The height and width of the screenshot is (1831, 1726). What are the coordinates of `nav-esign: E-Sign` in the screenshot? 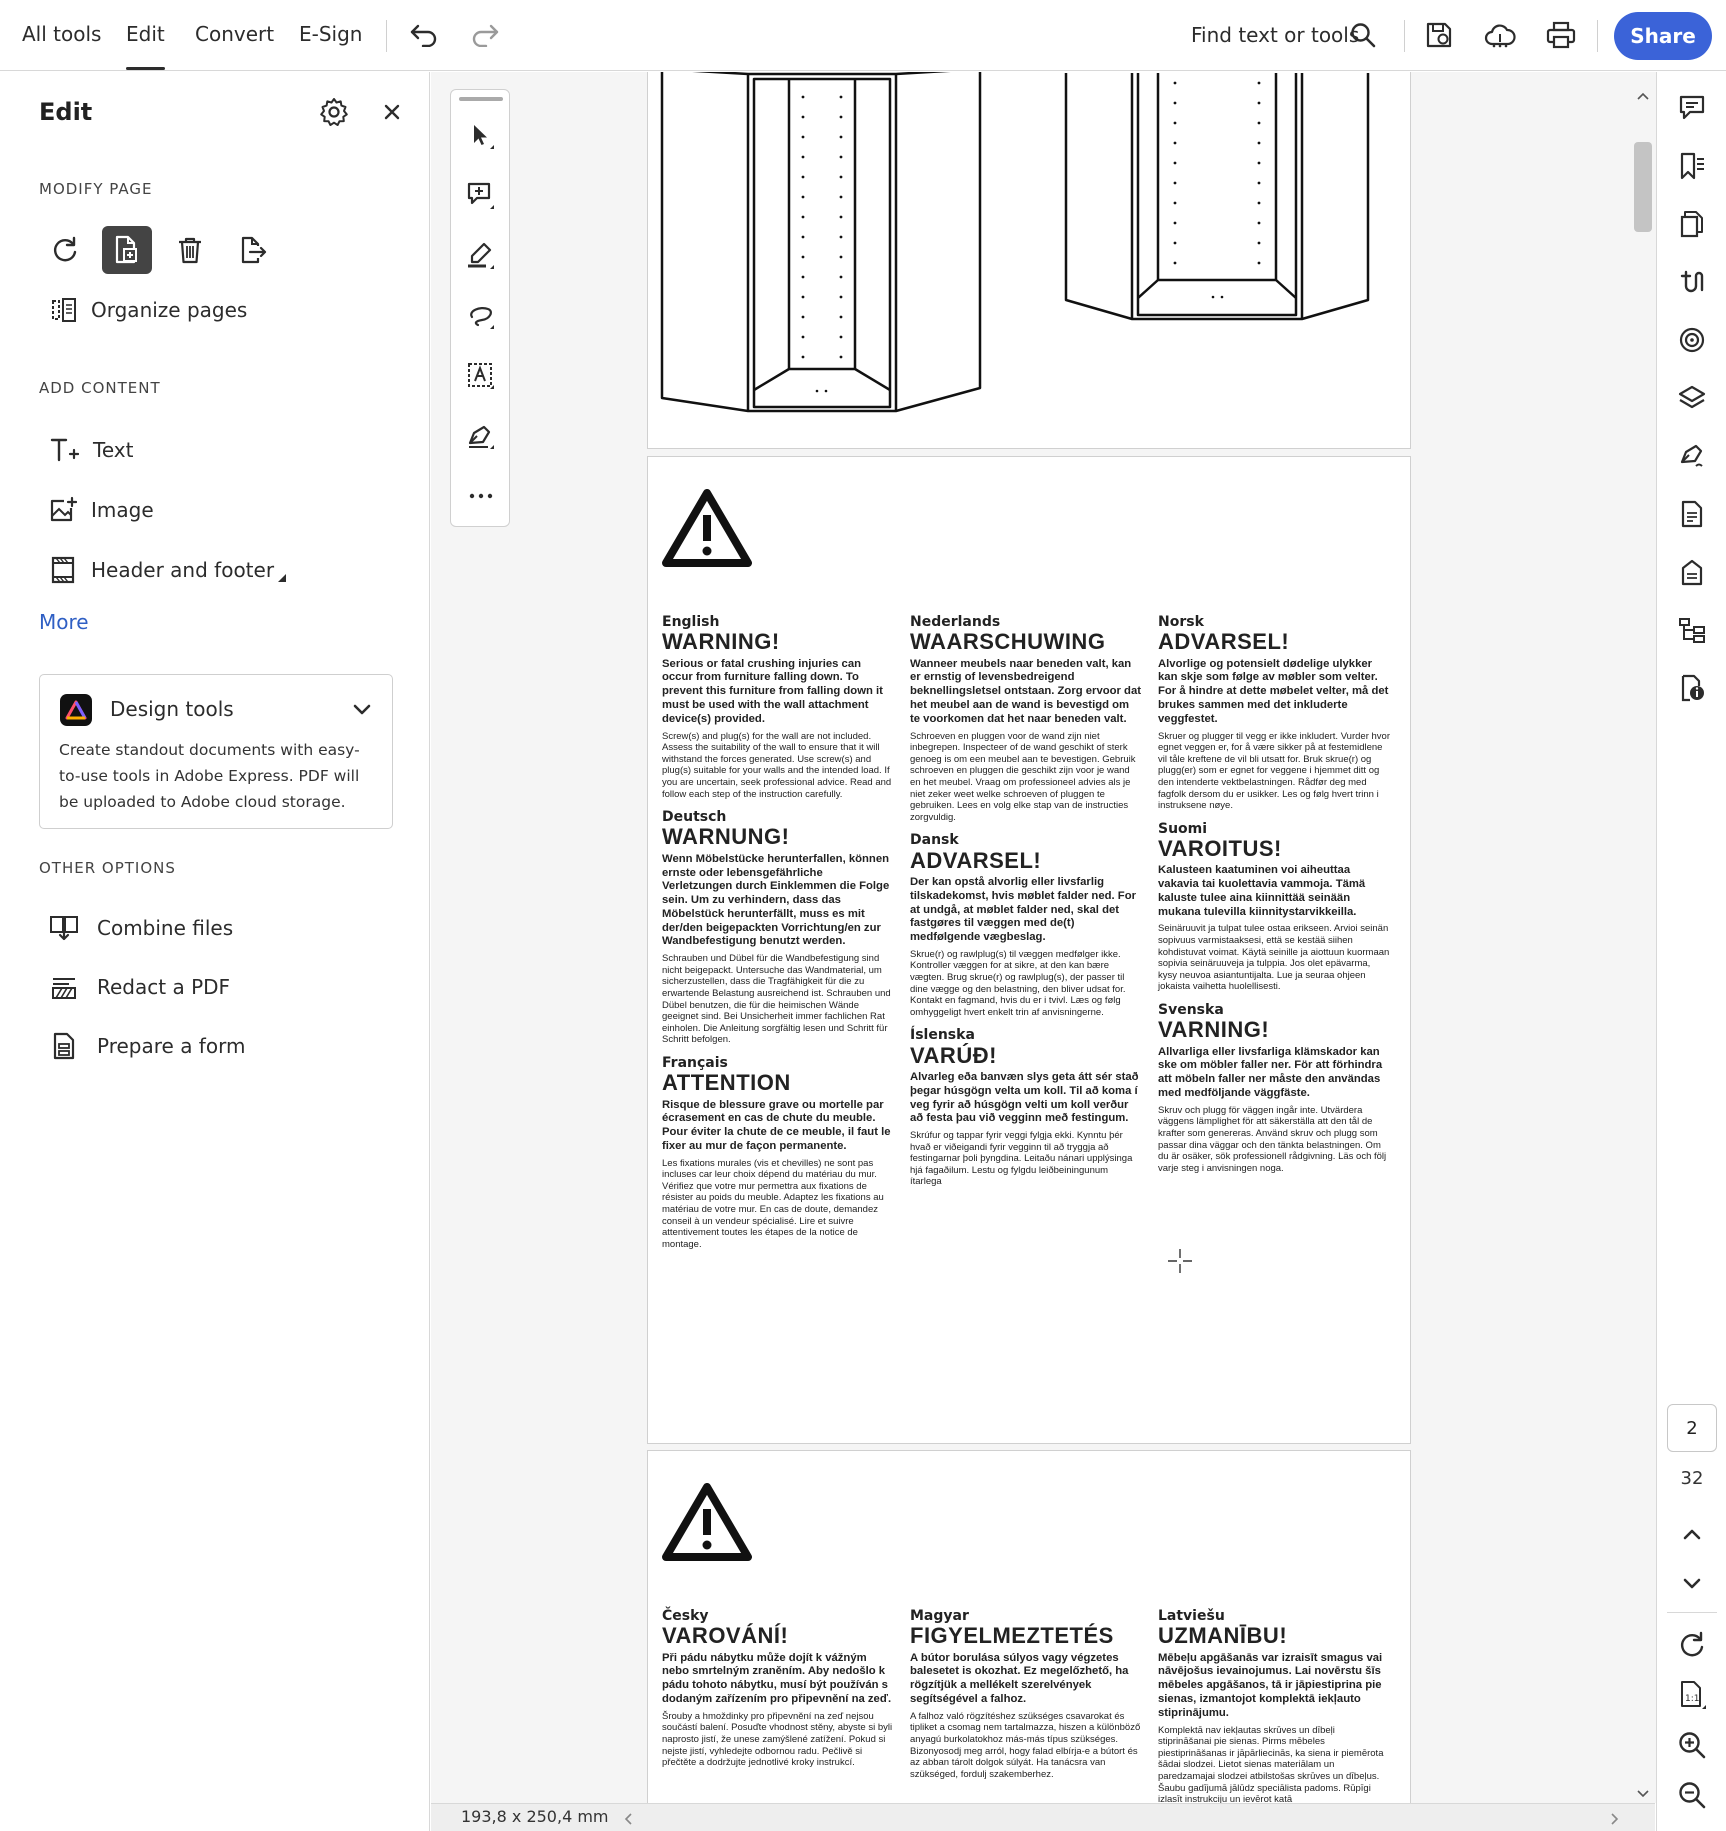 It's located at (330, 34).